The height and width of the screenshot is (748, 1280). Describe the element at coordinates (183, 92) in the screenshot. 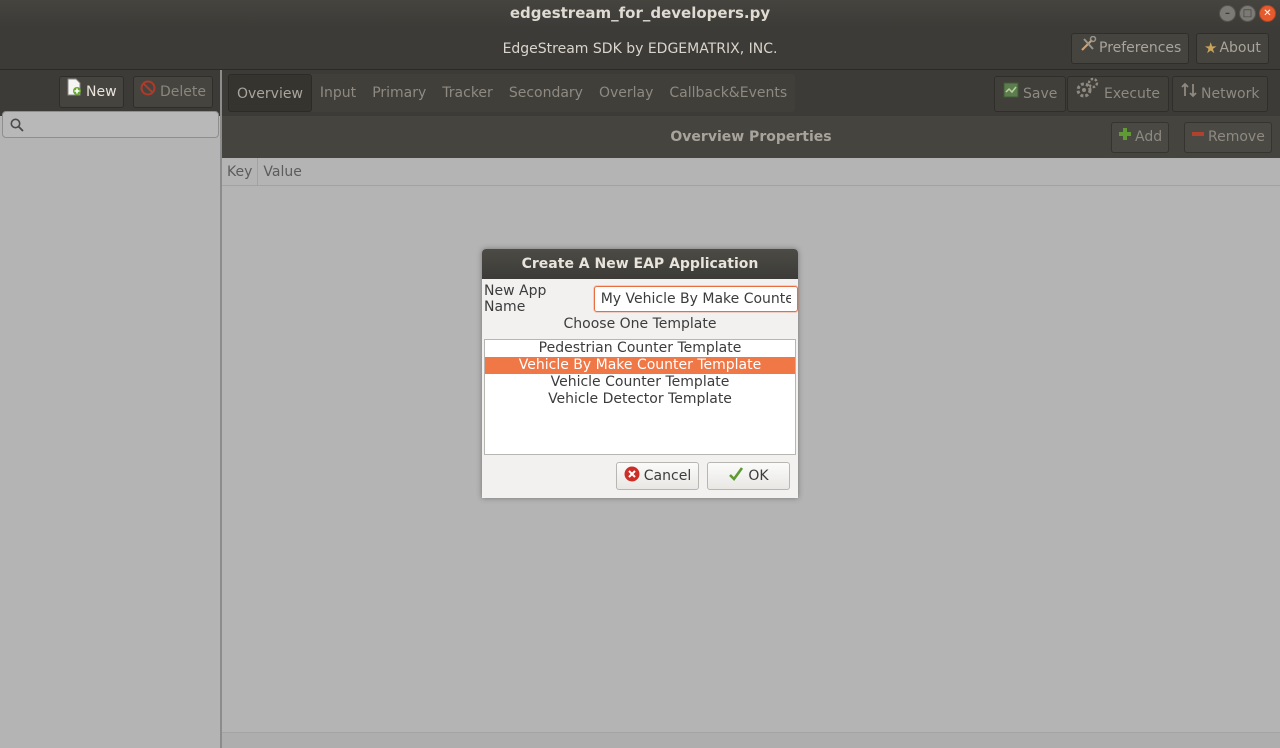

I see `delete-label: Delete` at that location.